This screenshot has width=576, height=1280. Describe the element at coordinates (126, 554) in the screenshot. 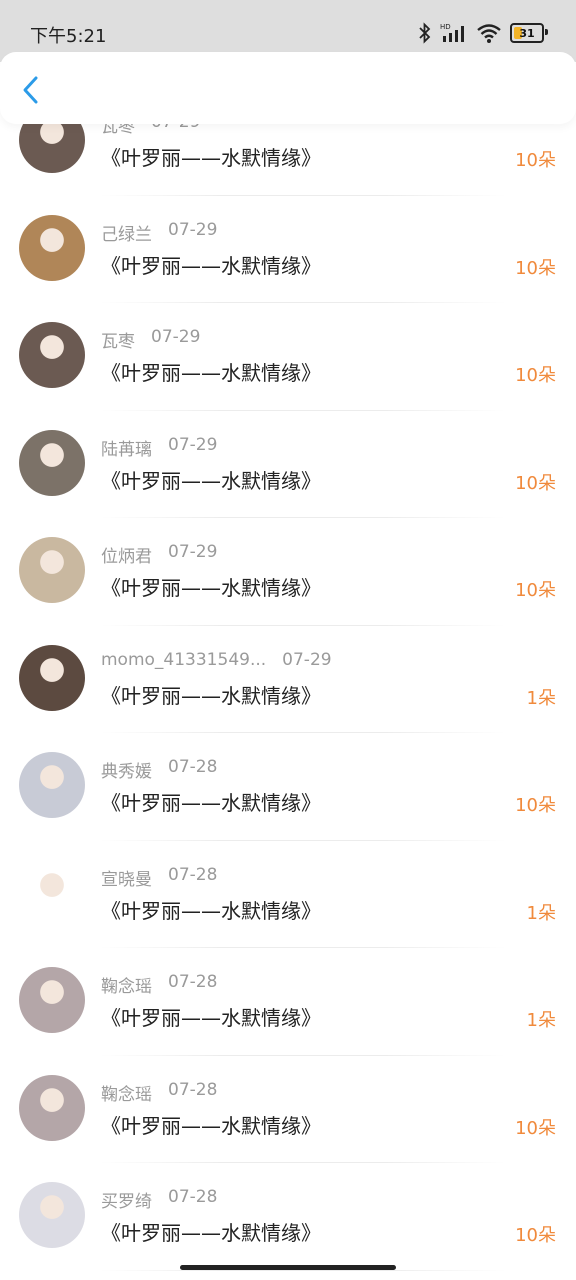

I see `user-name: 位炳君` at that location.